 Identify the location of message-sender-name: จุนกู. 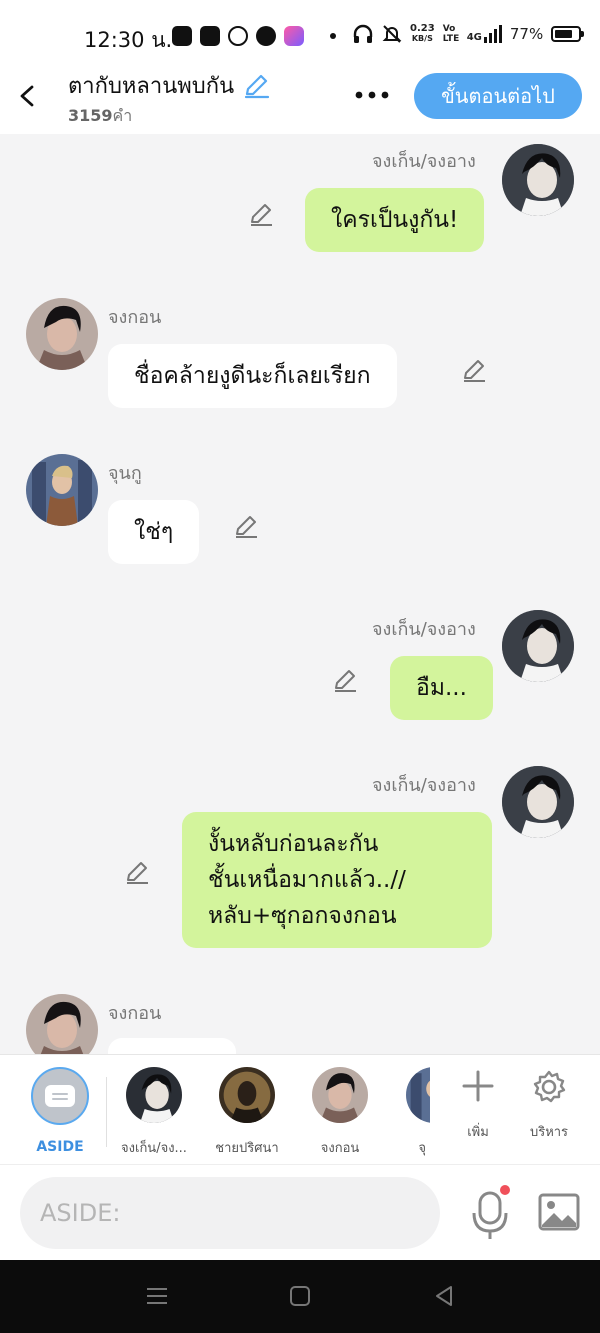
(125, 473).